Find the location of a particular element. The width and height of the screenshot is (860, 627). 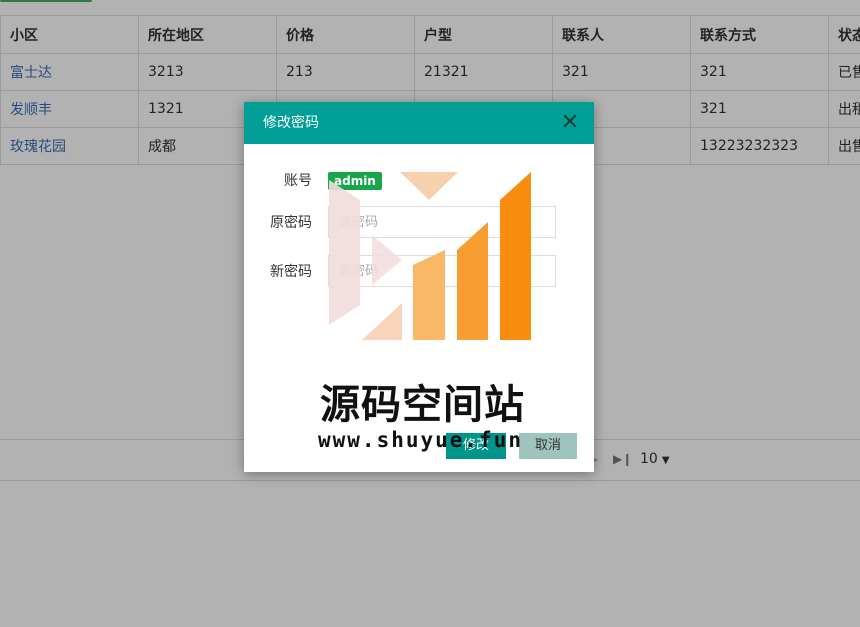

watermark-title: 源码空间站 is located at coordinates (422, 405).